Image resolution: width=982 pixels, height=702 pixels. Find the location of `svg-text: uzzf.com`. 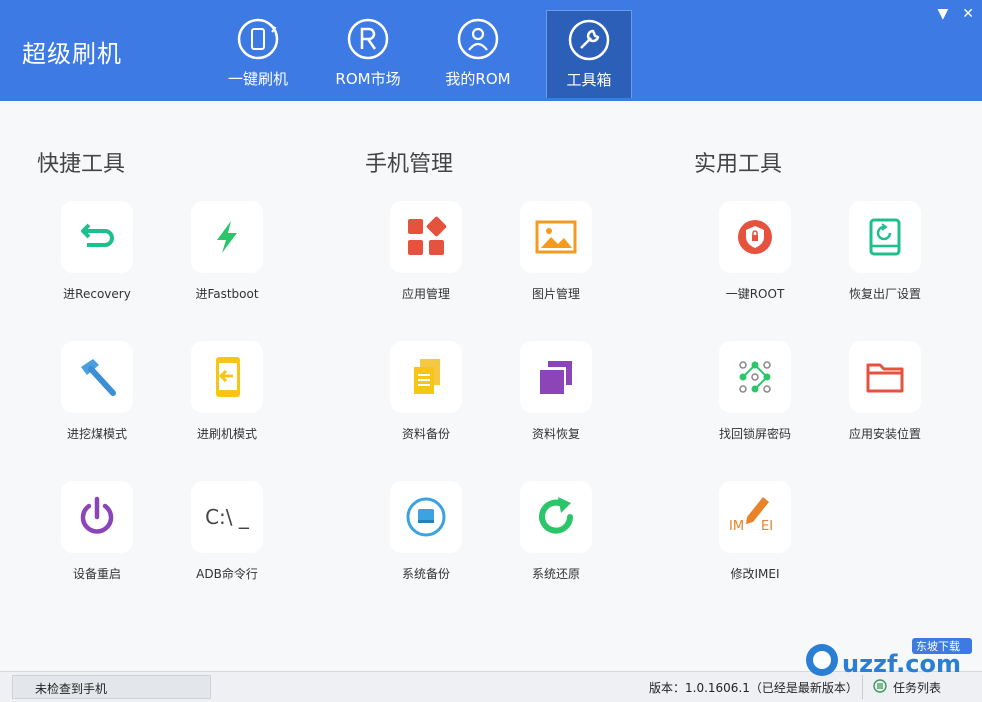

svg-text: uzzf.com is located at coordinates (901, 664).